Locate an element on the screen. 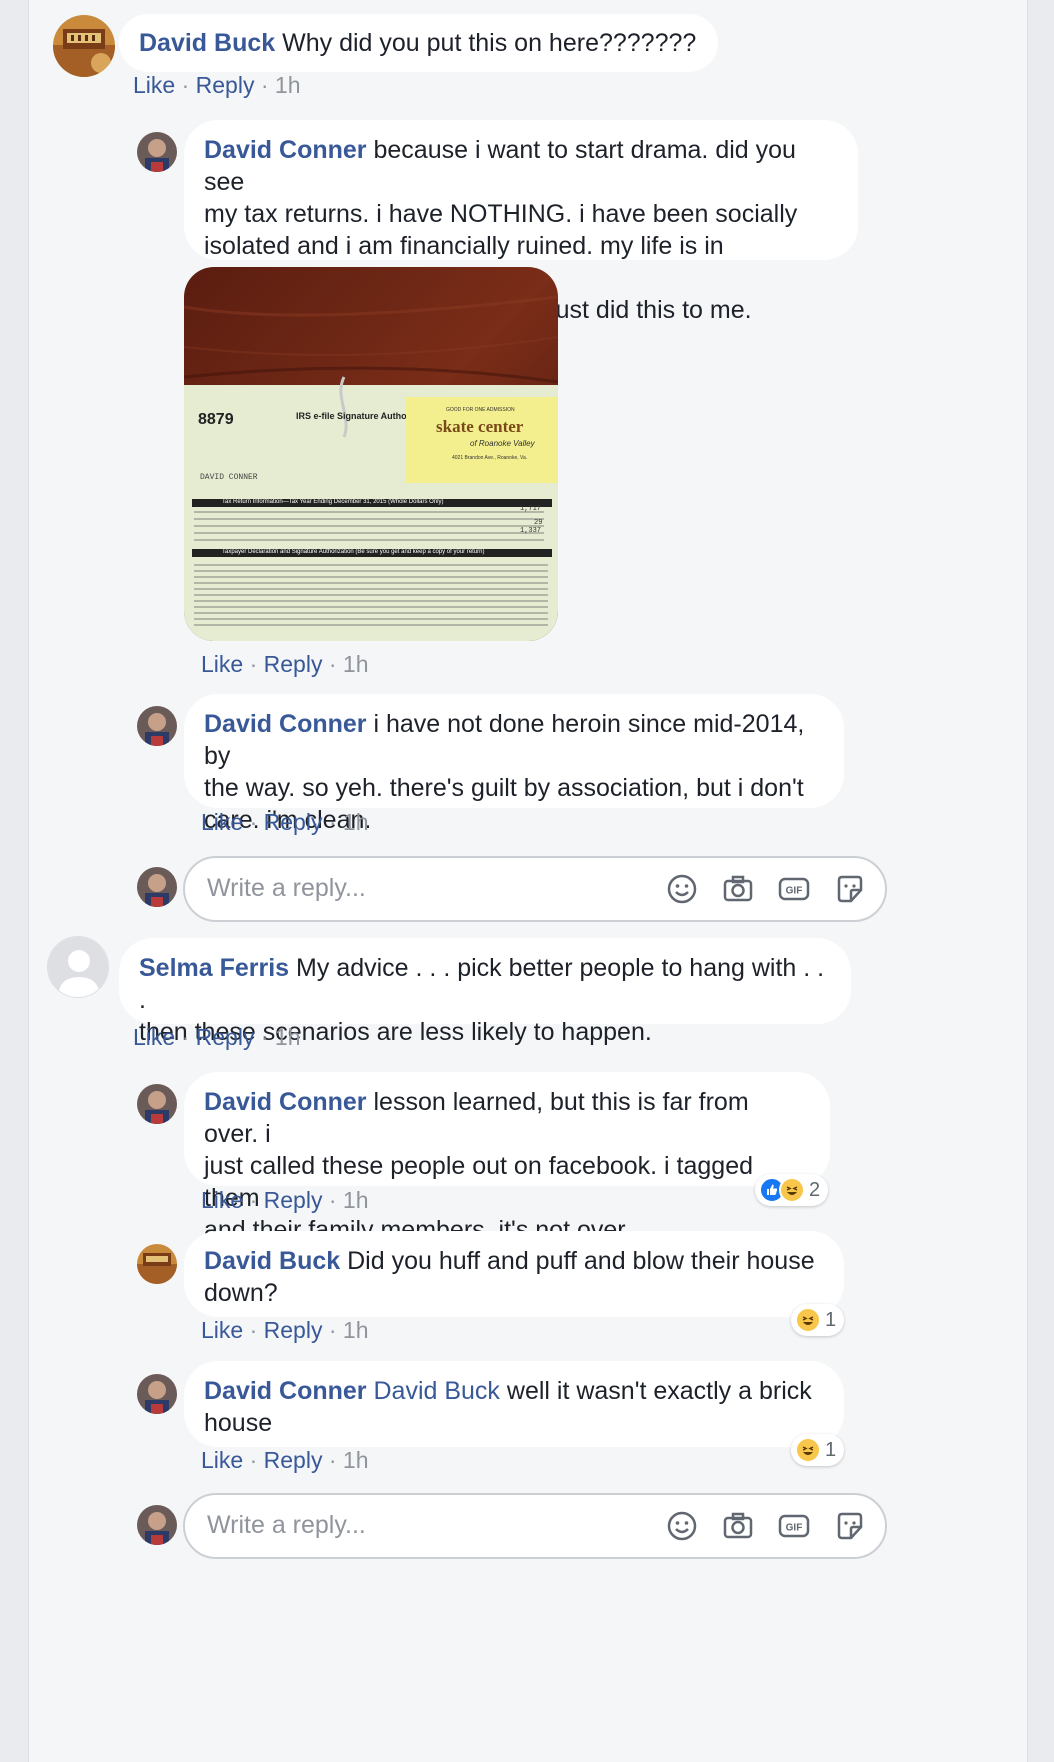 The height and width of the screenshot is (1762, 1054). reaction-summary: 2 is located at coordinates (792, 1190).